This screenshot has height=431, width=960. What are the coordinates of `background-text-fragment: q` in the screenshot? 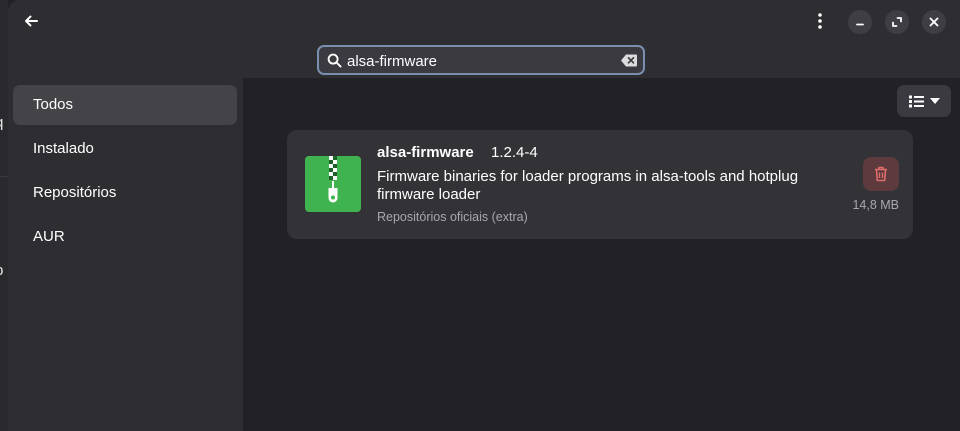 It's located at (1, 122).